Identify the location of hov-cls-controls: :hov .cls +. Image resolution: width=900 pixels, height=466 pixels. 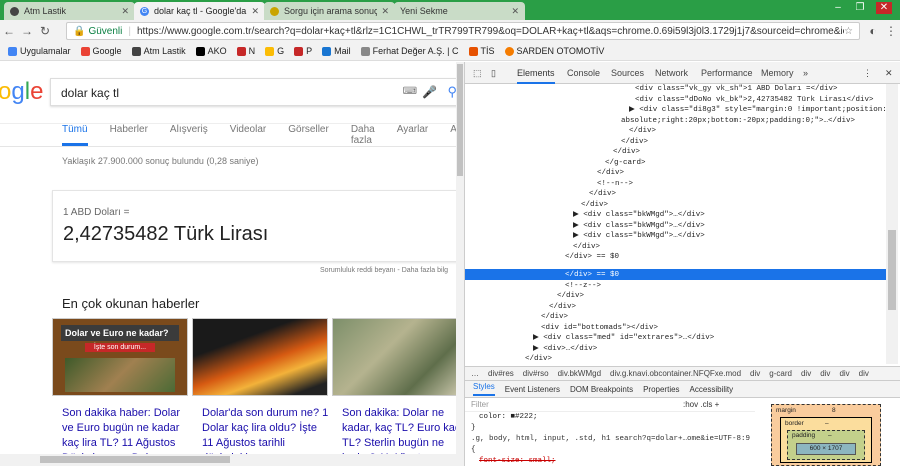
(701, 404).